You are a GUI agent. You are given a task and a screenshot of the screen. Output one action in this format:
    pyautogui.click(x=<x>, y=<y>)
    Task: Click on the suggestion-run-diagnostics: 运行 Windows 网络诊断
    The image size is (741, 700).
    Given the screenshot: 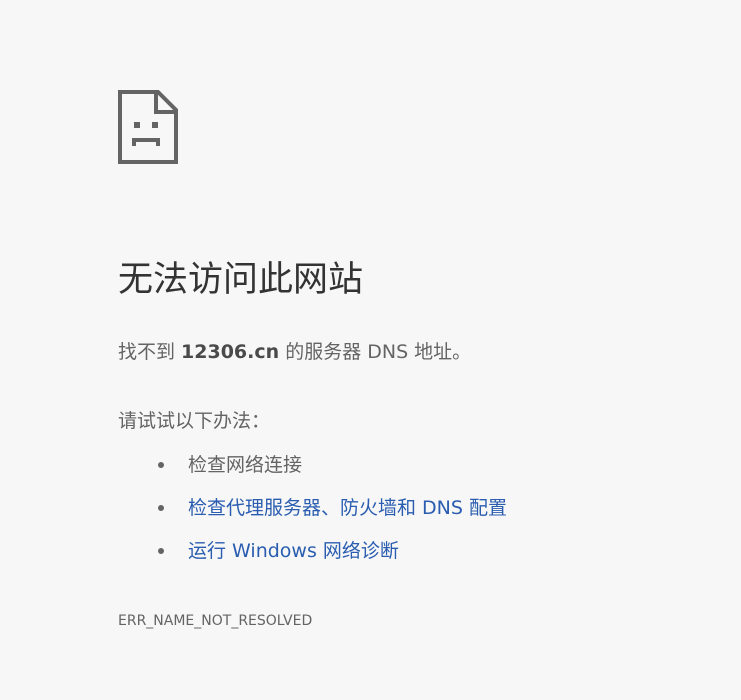 What is the action you would take?
    pyautogui.click(x=312, y=556)
    